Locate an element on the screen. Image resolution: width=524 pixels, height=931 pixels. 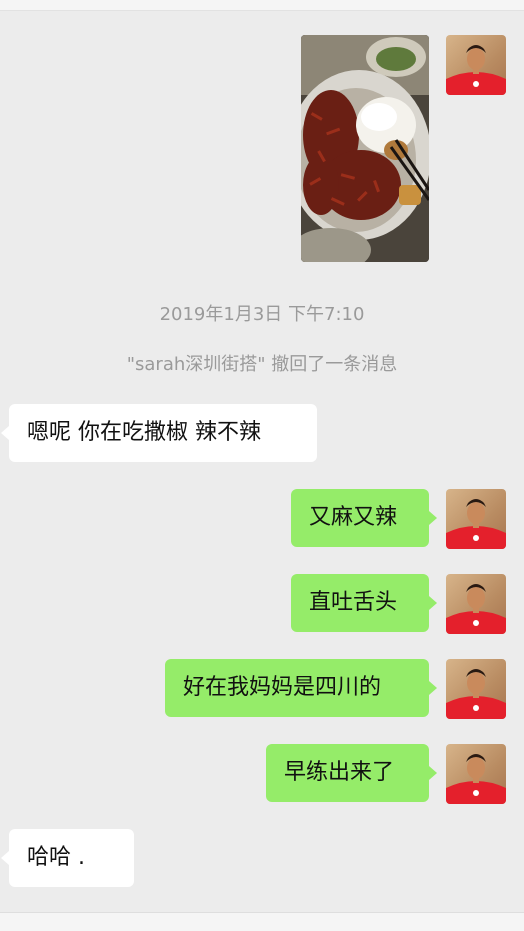
message-text: 直吐舌头 is located at coordinates (353, 602).